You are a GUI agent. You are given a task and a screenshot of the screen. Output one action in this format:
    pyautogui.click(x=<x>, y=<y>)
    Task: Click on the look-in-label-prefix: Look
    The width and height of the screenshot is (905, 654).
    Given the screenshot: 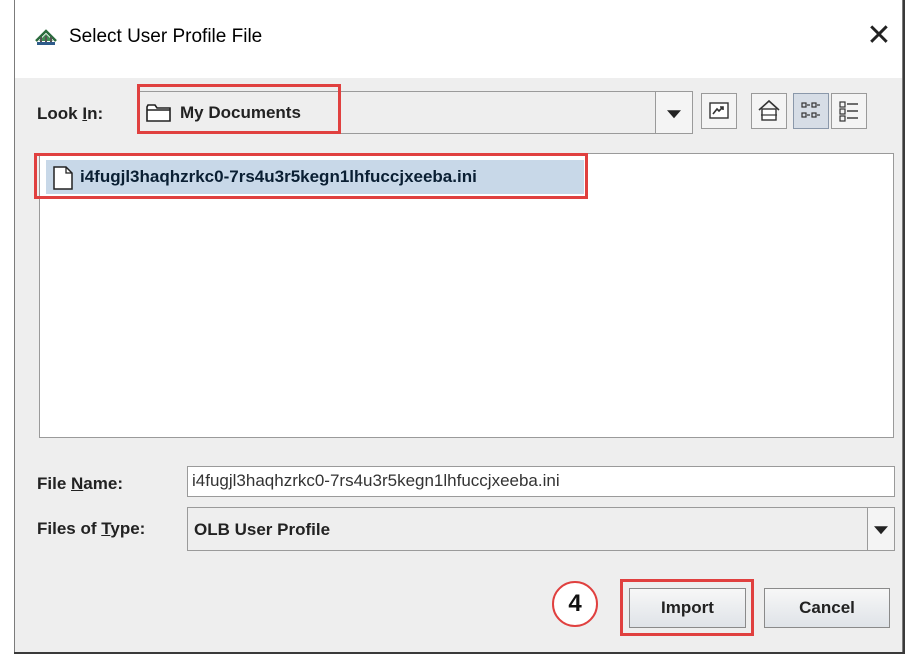 What is the action you would take?
    pyautogui.click(x=60, y=113)
    